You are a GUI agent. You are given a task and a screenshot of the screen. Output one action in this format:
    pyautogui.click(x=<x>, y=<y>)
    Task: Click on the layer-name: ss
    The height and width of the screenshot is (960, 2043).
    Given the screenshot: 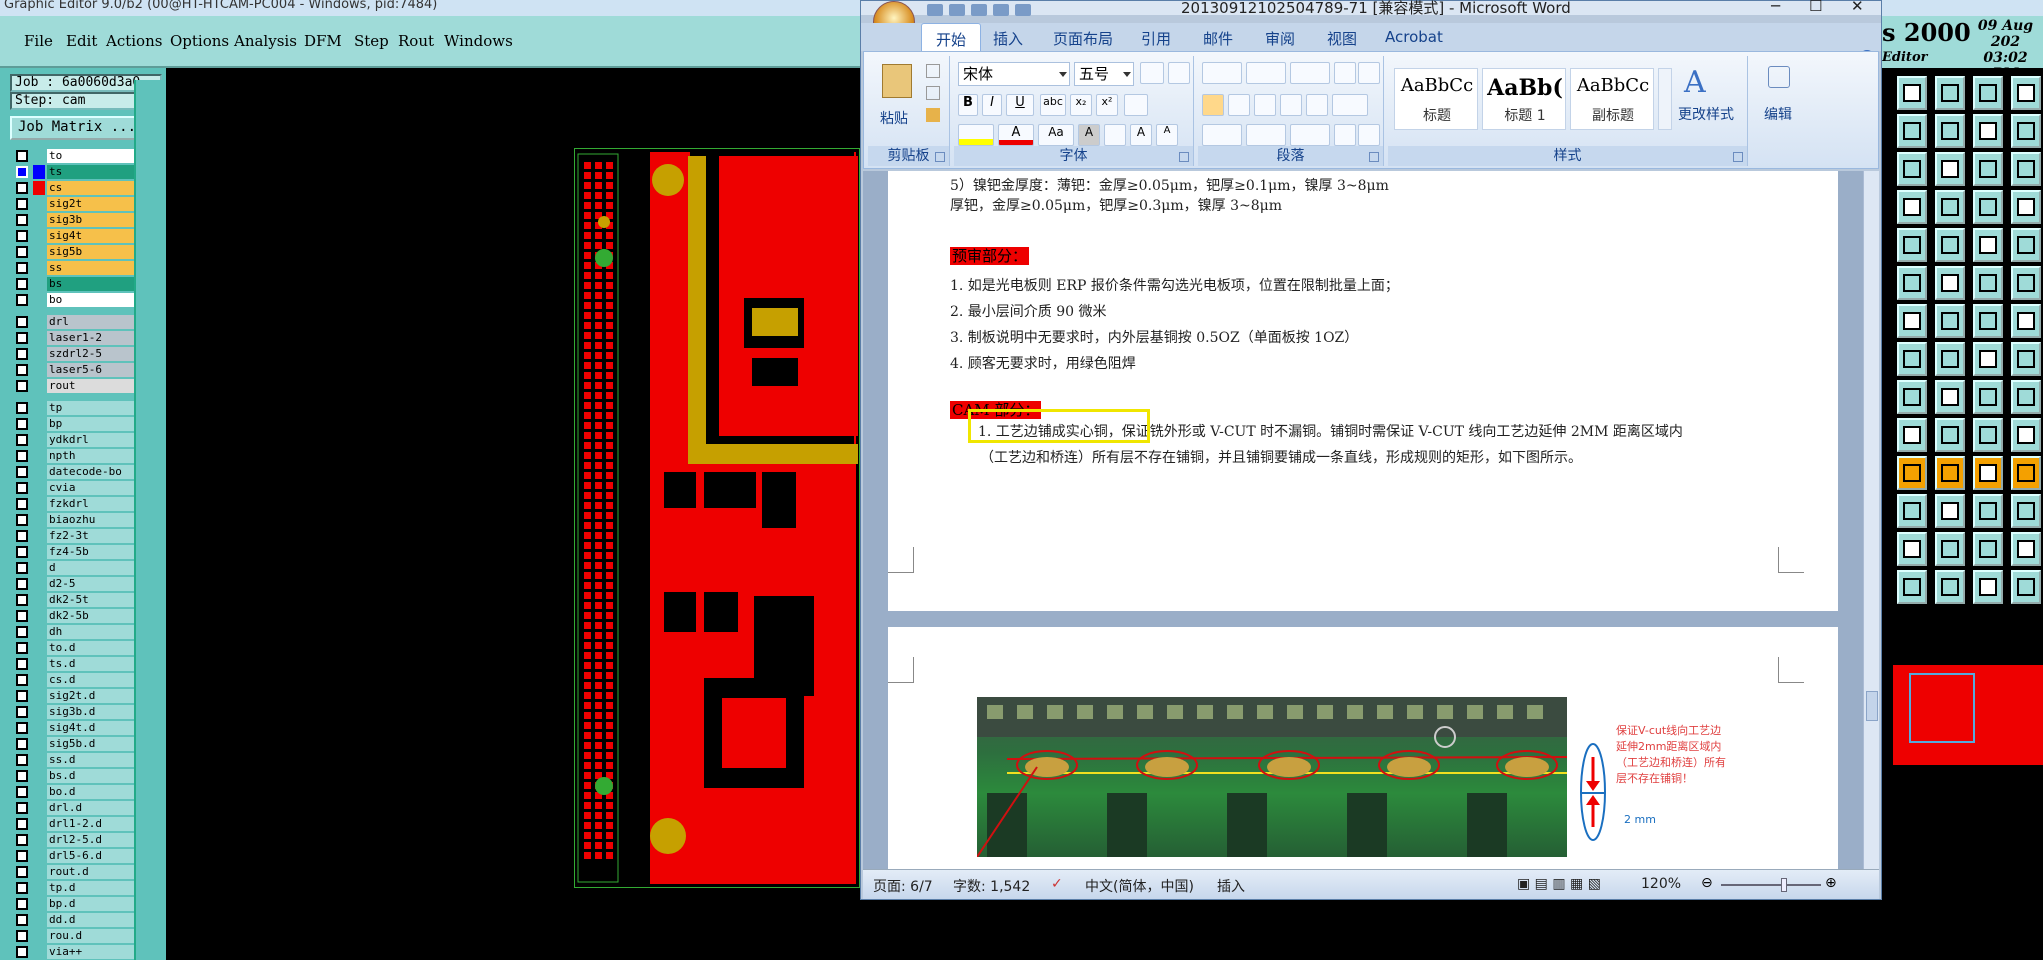 What is the action you would take?
    pyautogui.click(x=94, y=268)
    